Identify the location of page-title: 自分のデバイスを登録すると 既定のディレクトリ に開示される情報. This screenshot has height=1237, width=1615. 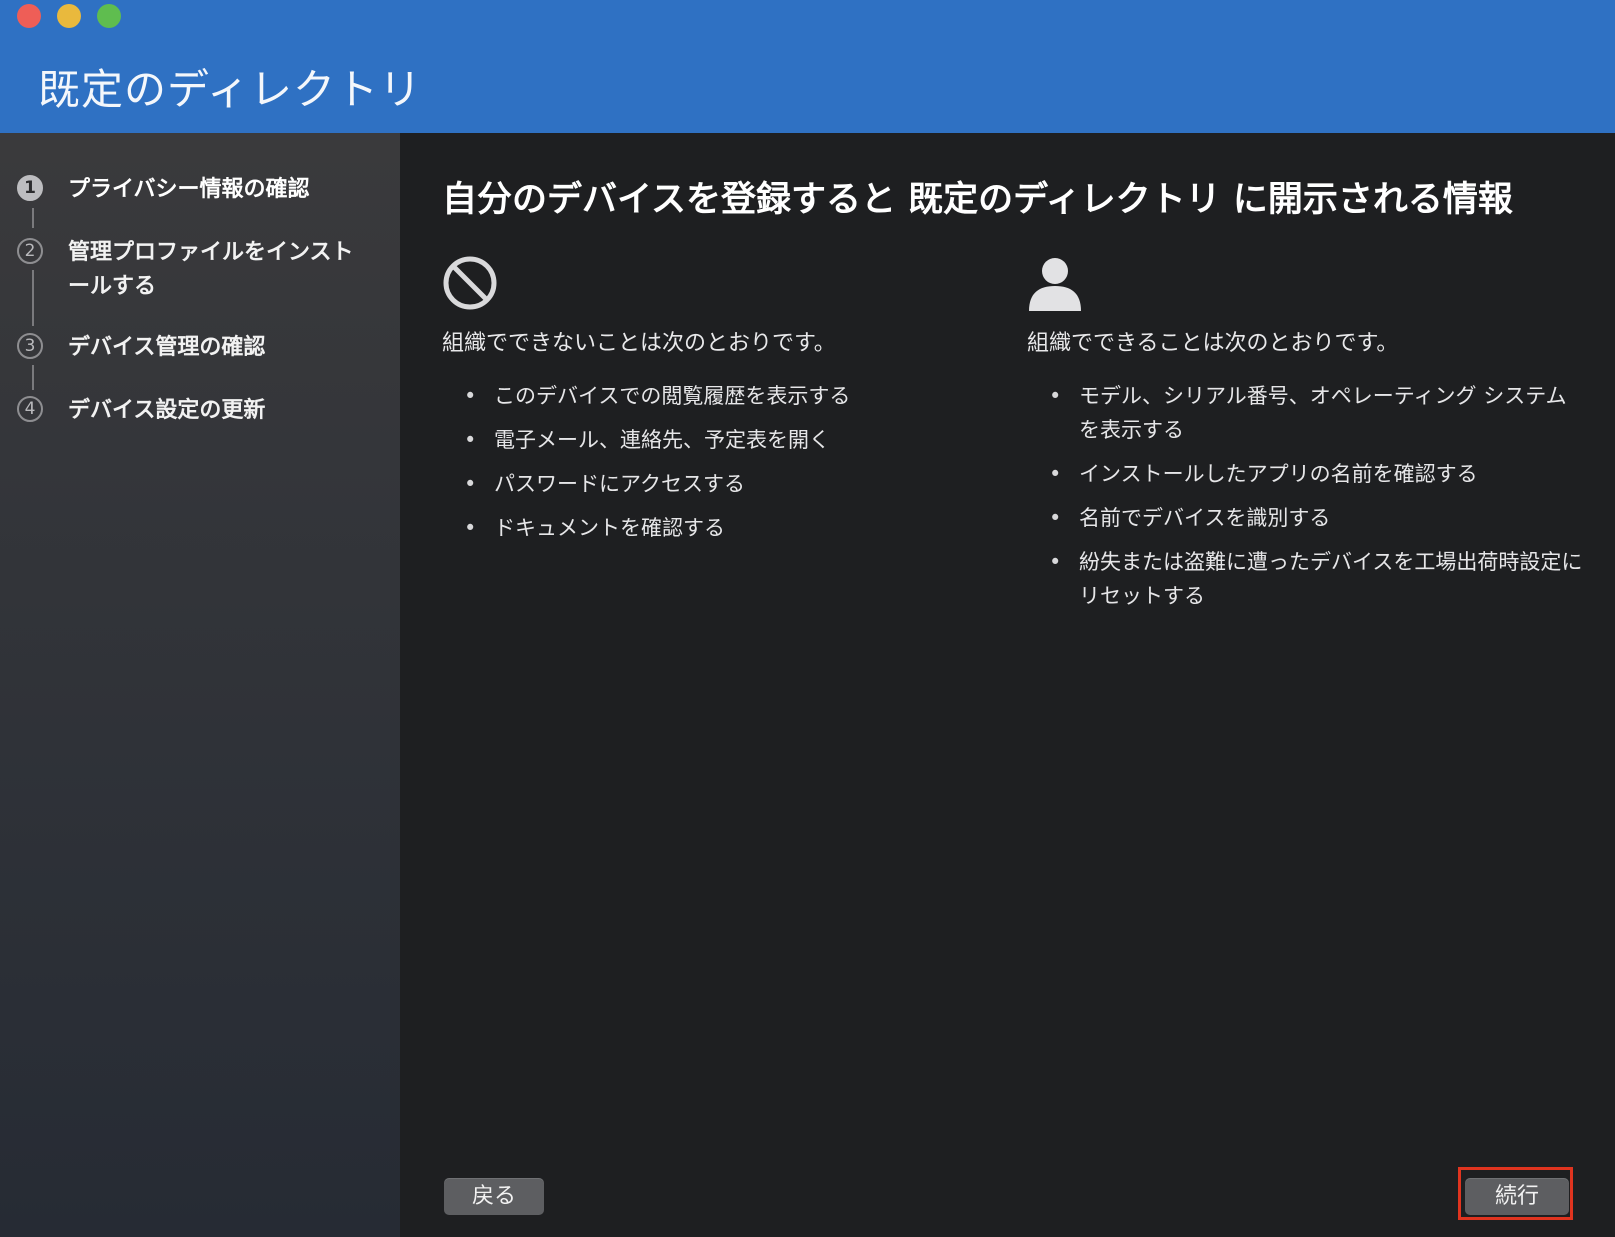
(977, 200).